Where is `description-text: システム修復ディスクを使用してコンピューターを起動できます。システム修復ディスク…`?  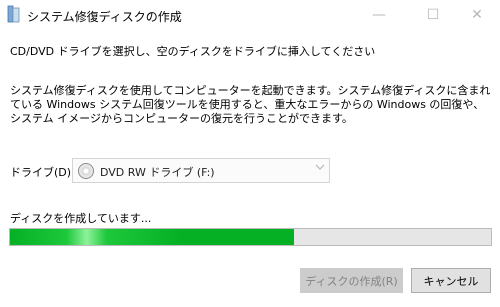
description-text: システム修復ディスクを使用してコンピューターを起動できます。システム修復ディスク… is located at coordinates (250, 104).